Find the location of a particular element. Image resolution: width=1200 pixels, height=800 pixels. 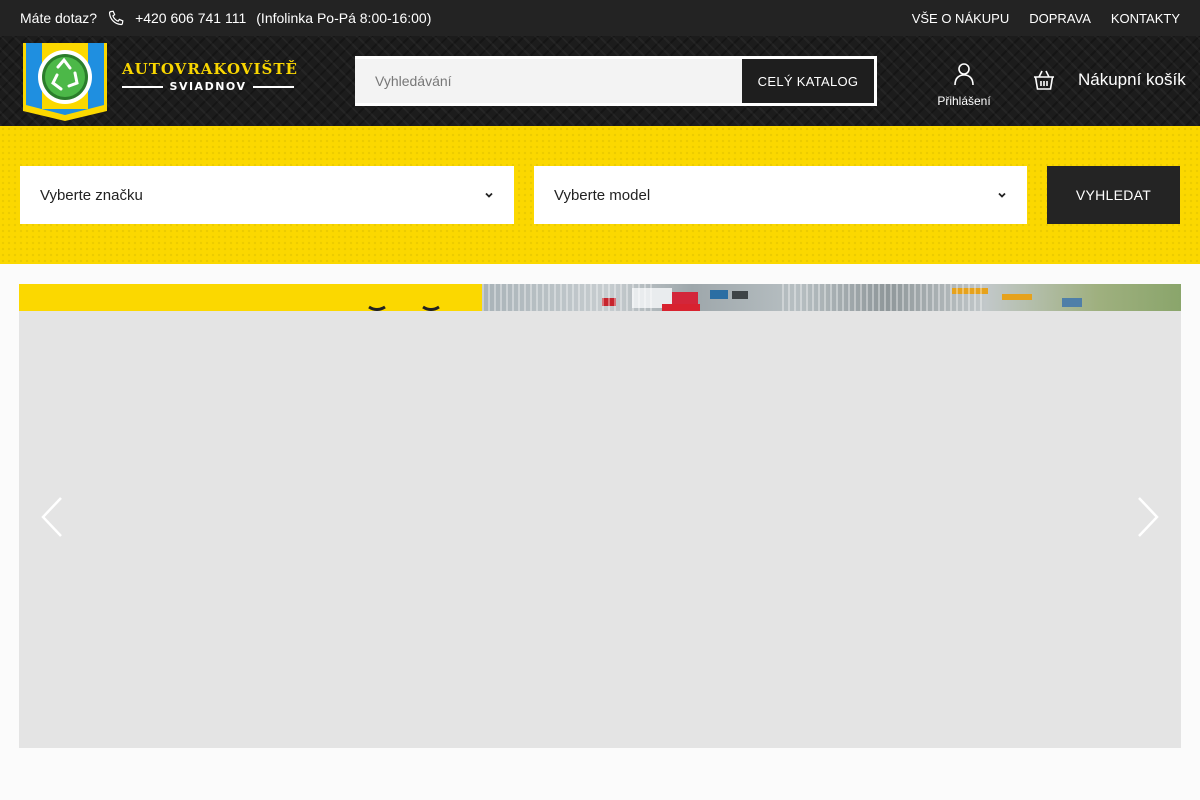

login-link: Přihlášení is located at coordinates (964, 85).